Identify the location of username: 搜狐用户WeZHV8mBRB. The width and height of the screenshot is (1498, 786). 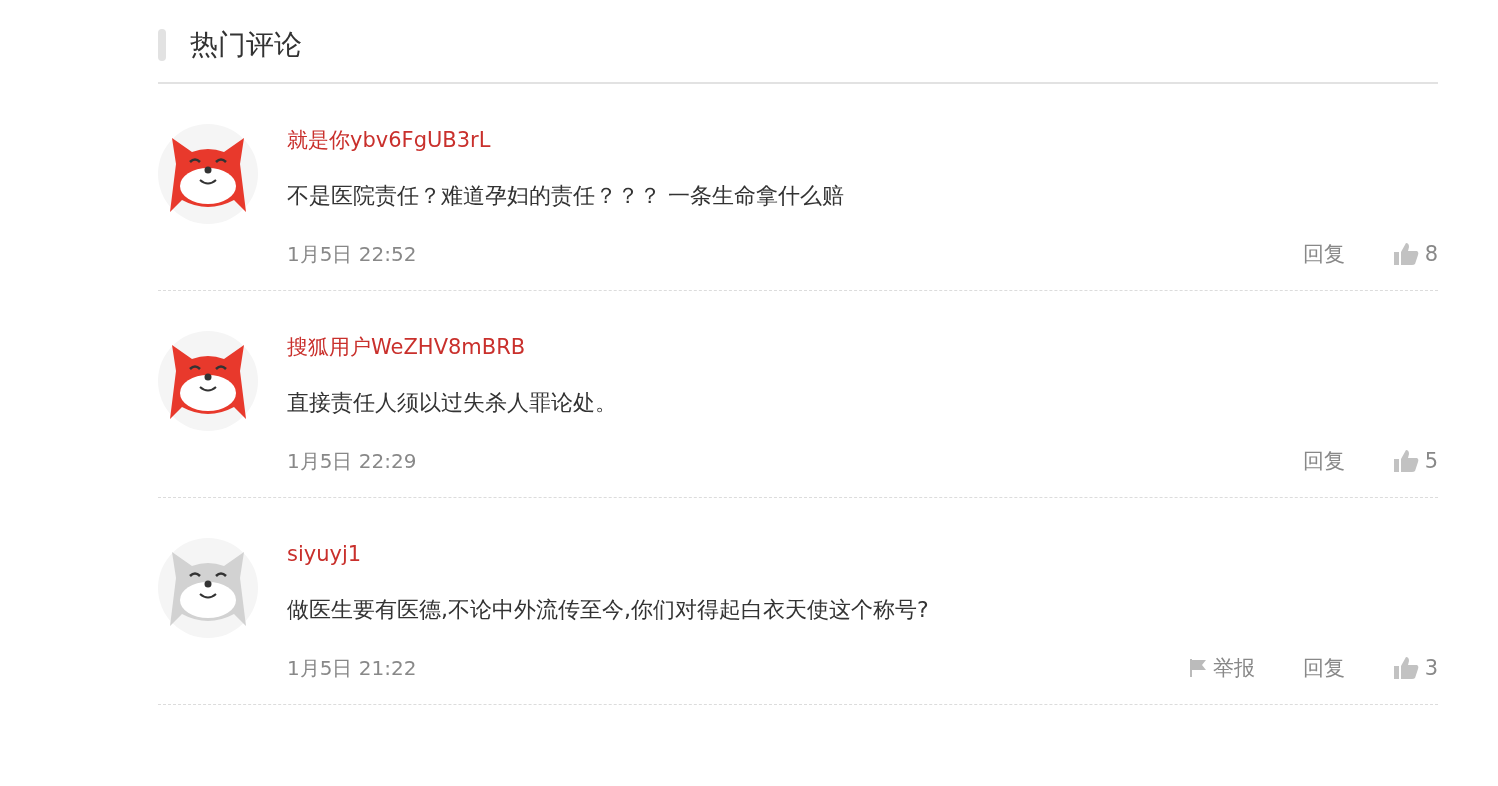
(406, 347).